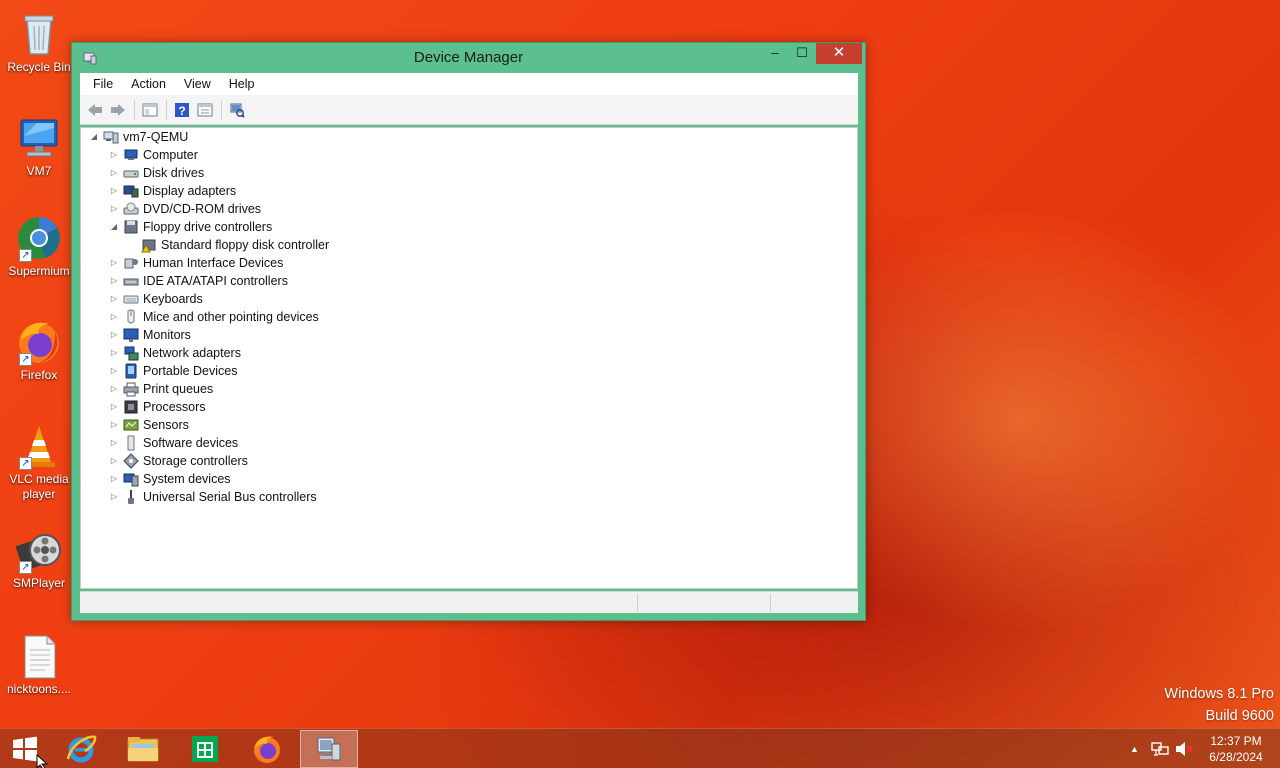 The width and height of the screenshot is (1280, 768). I want to click on desktop-icon-vlc: ↗ VLC media player, so click(39, 463).